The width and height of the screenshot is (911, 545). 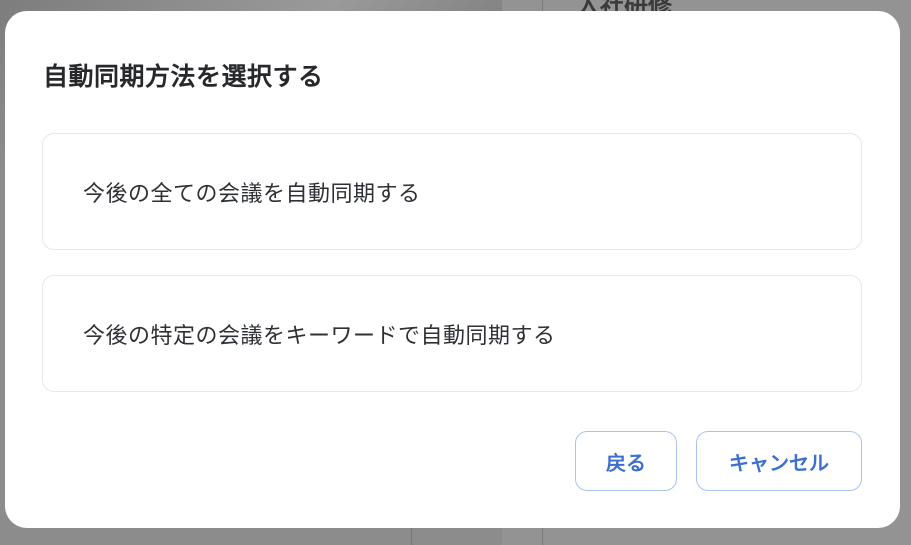 What do you see at coordinates (252, 194) in the screenshot?
I see `option-label: 今後の全ての会議を自動同期する` at bounding box center [252, 194].